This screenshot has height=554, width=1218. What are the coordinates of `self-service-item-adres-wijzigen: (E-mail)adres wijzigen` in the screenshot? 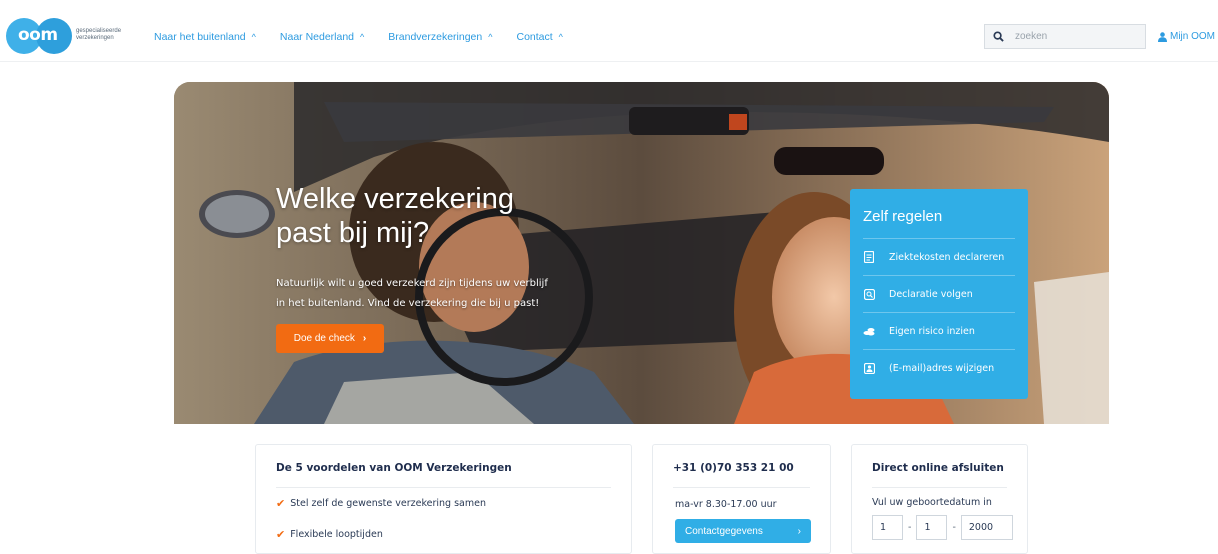 It's located at (939, 367).